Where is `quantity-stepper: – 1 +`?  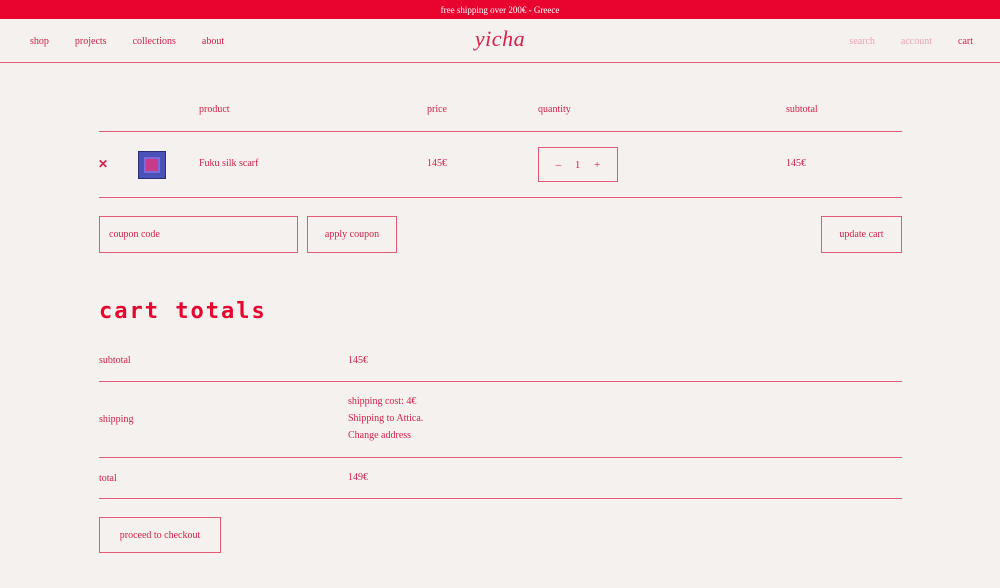 quantity-stepper: – 1 + is located at coordinates (578, 164).